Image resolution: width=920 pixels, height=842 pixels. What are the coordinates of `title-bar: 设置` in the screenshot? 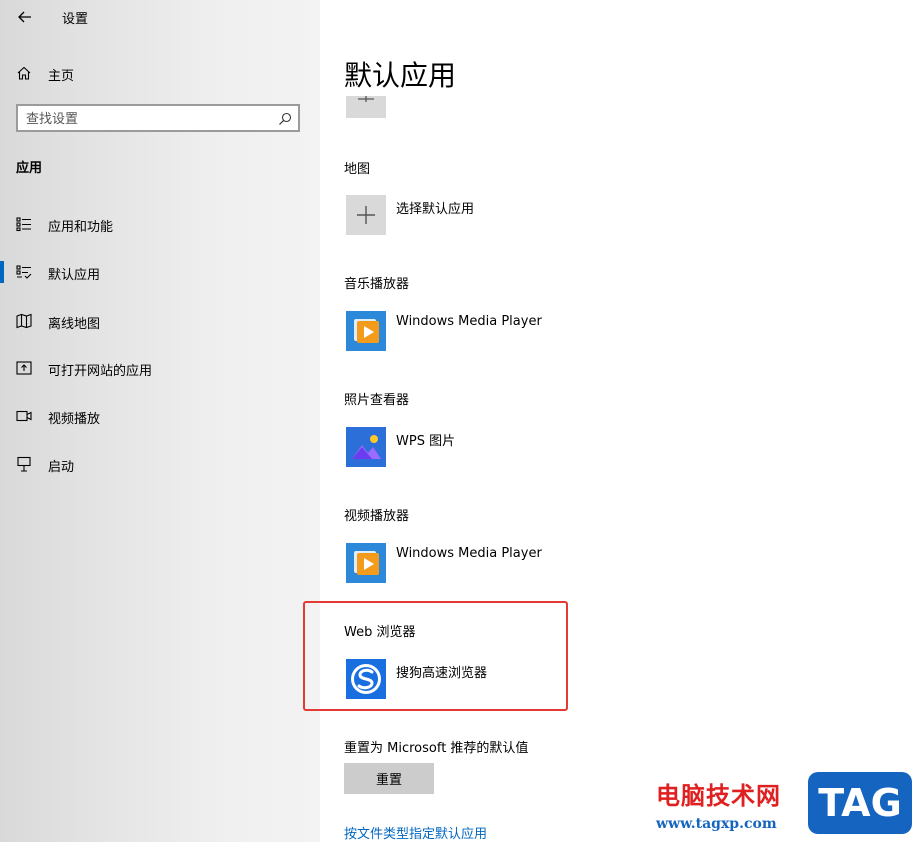 It's located at (160, 17).